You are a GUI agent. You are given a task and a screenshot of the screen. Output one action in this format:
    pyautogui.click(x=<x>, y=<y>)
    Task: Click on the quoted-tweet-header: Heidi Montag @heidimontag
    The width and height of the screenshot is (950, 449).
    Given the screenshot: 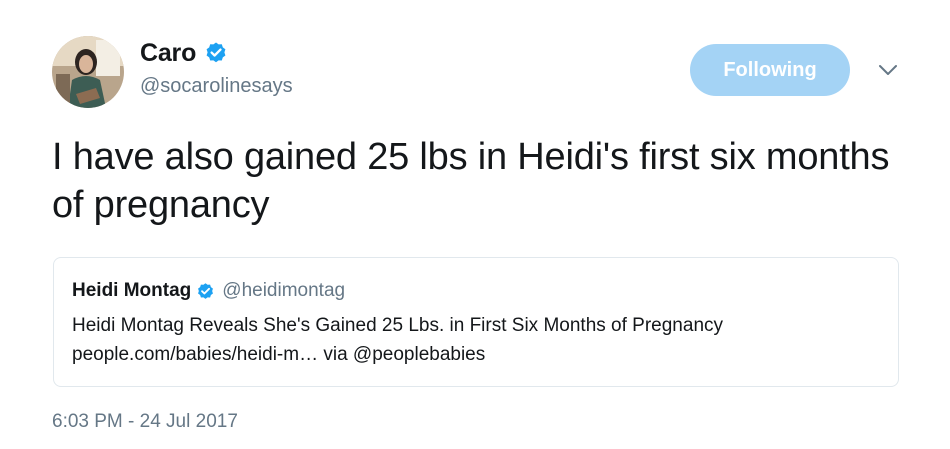 What is the action you would take?
    pyautogui.click(x=208, y=291)
    